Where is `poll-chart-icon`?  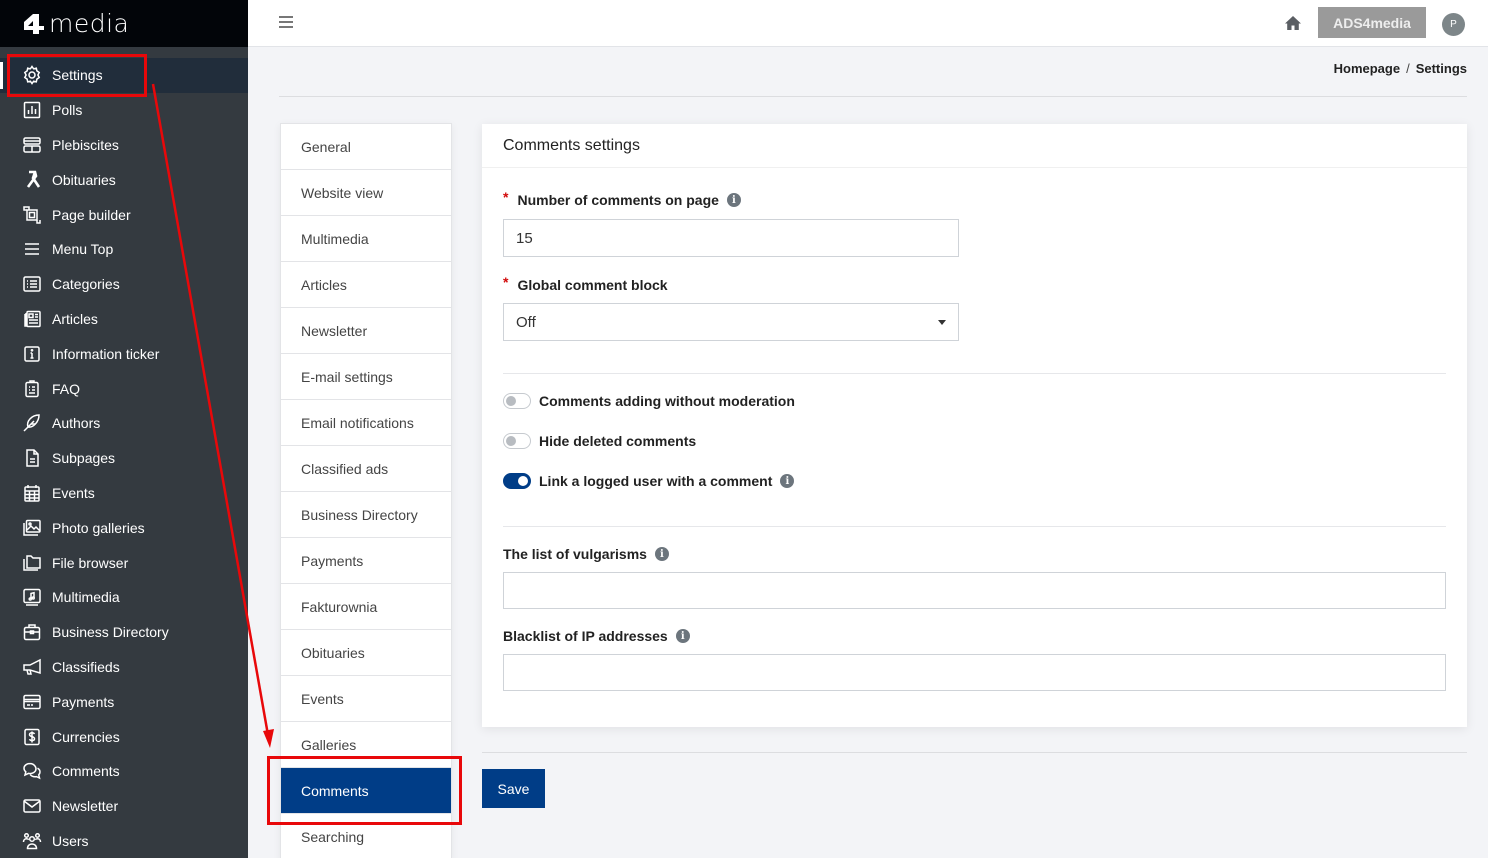
poll-chart-icon is located at coordinates (32, 110).